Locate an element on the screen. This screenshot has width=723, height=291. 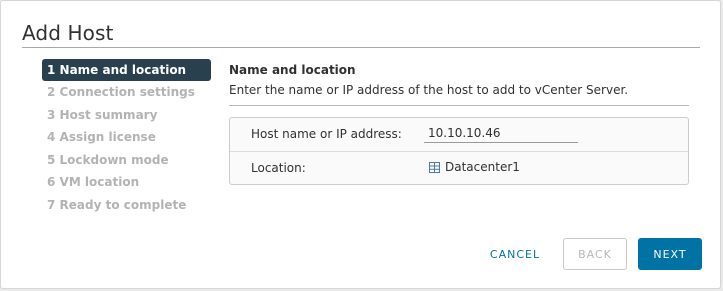
step-connection-settings: 2 Connection settings is located at coordinates (121, 92).